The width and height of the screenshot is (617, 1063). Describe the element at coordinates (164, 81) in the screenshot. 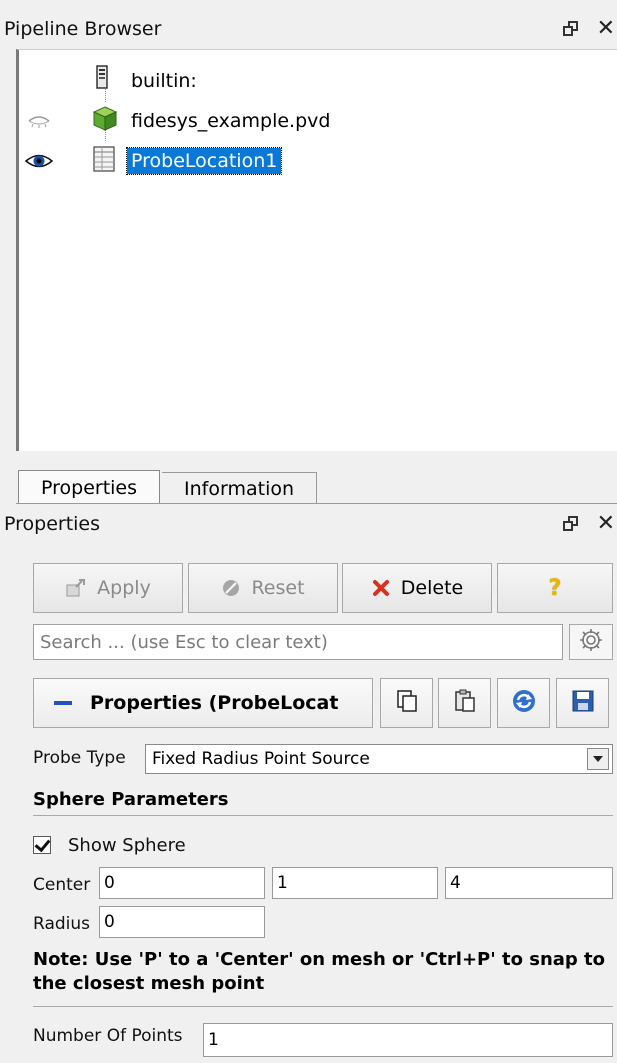

I see `tree-item-label: builtin:` at that location.